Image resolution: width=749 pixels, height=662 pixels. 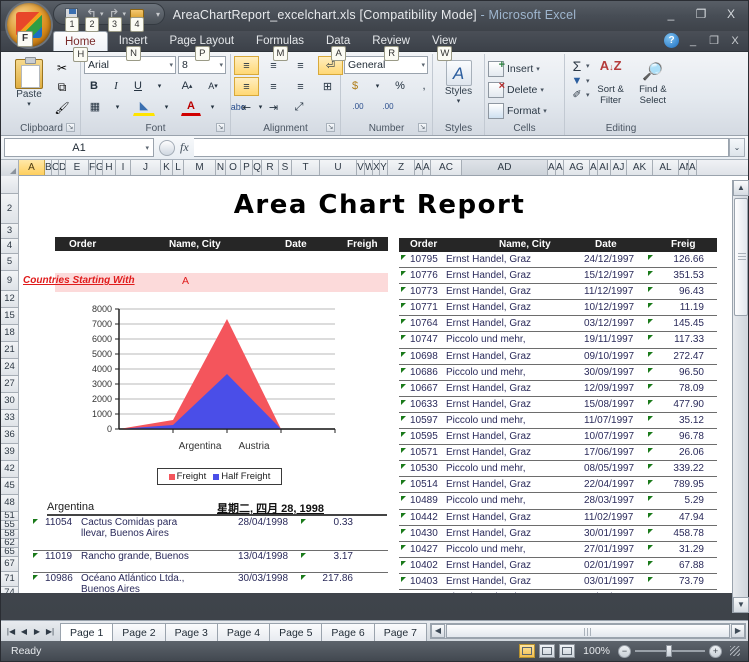 What do you see at coordinates (136, 18) in the screenshot?
I see `open-button: 4` at bounding box center [136, 18].